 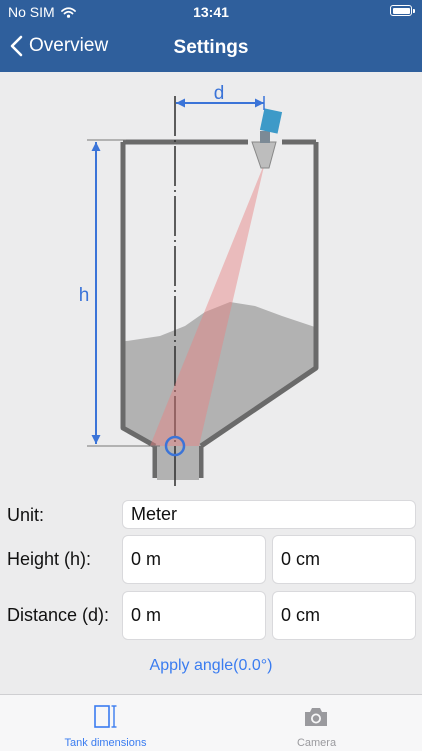 What do you see at coordinates (16, 46) in the screenshot?
I see `chevron-left-icon` at bounding box center [16, 46].